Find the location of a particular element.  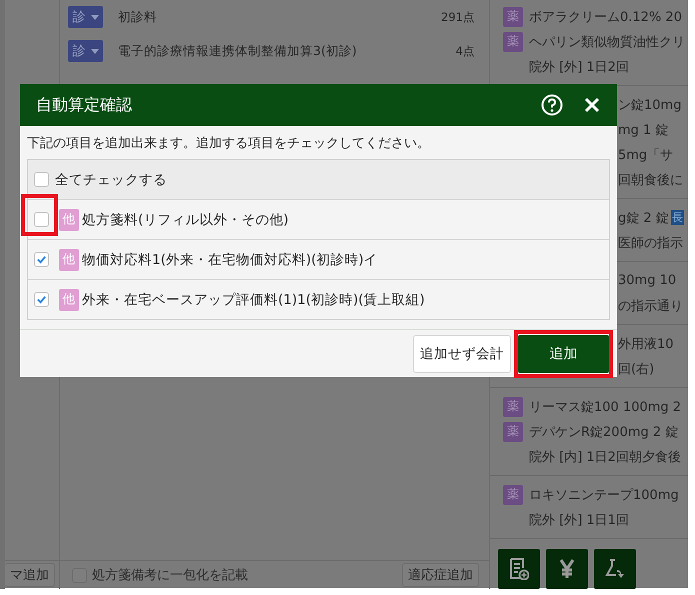

flask-arrow-icon is located at coordinates (615, 569).